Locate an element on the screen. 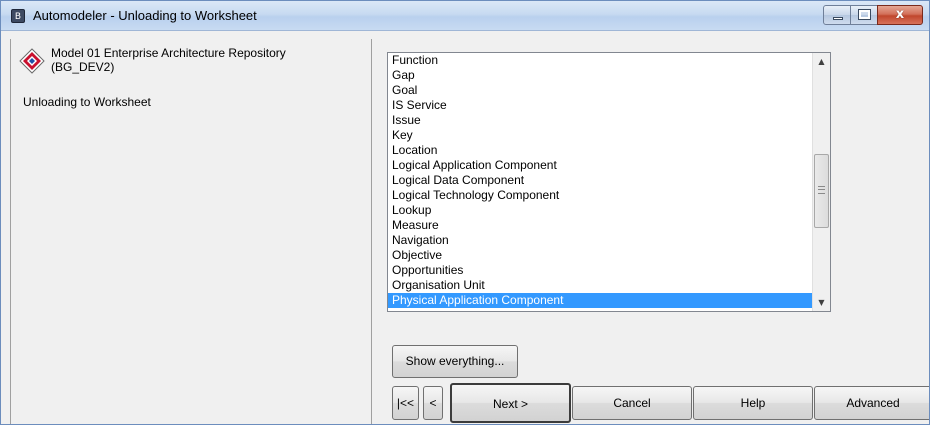 The image size is (930, 425). vertical-scrollbar: ▲ ▼ is located at coordinates (821, 182).